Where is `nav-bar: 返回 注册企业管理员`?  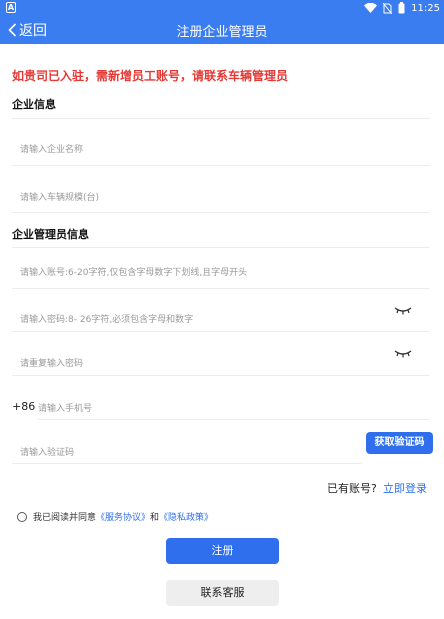
nav-bar: 返回 注册企业管理员 is located at coordinates (222, 30).